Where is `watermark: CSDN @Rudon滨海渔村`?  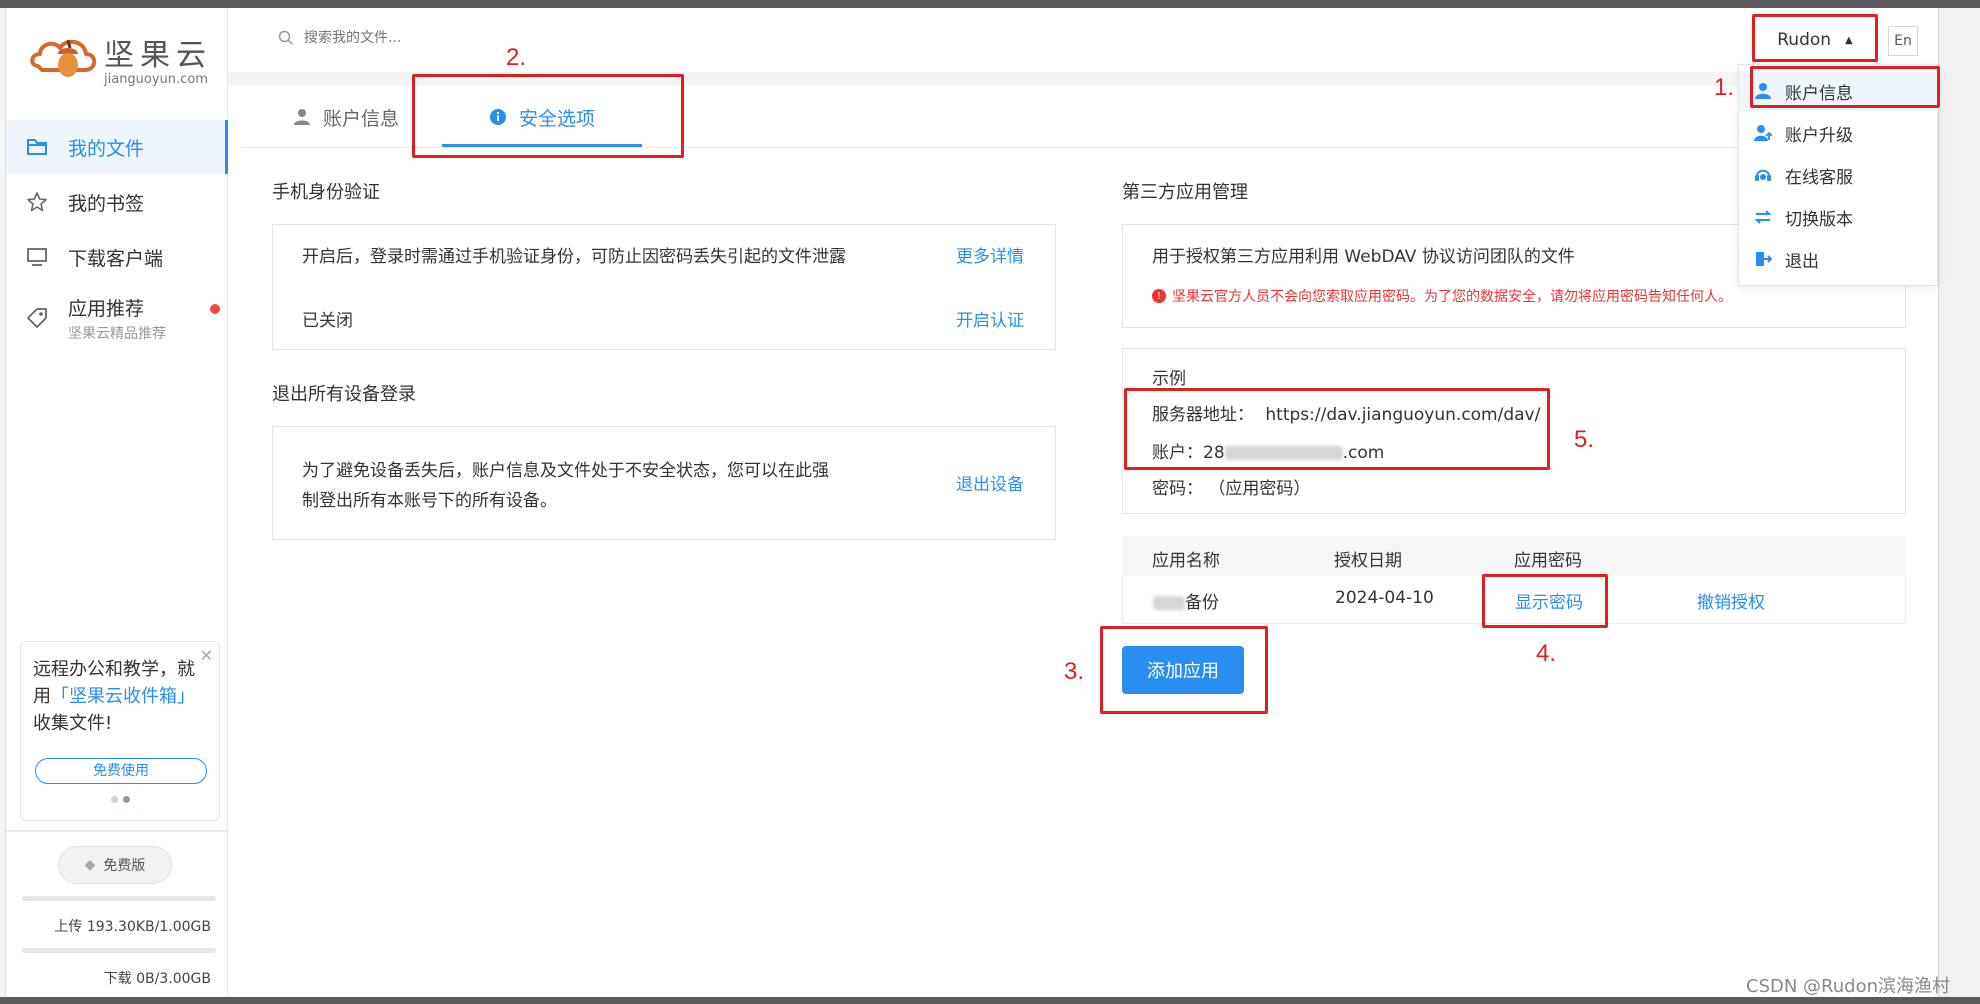
watermark: CSDN @Rudon滨海渔村 is located at coordinates (1848, 986).